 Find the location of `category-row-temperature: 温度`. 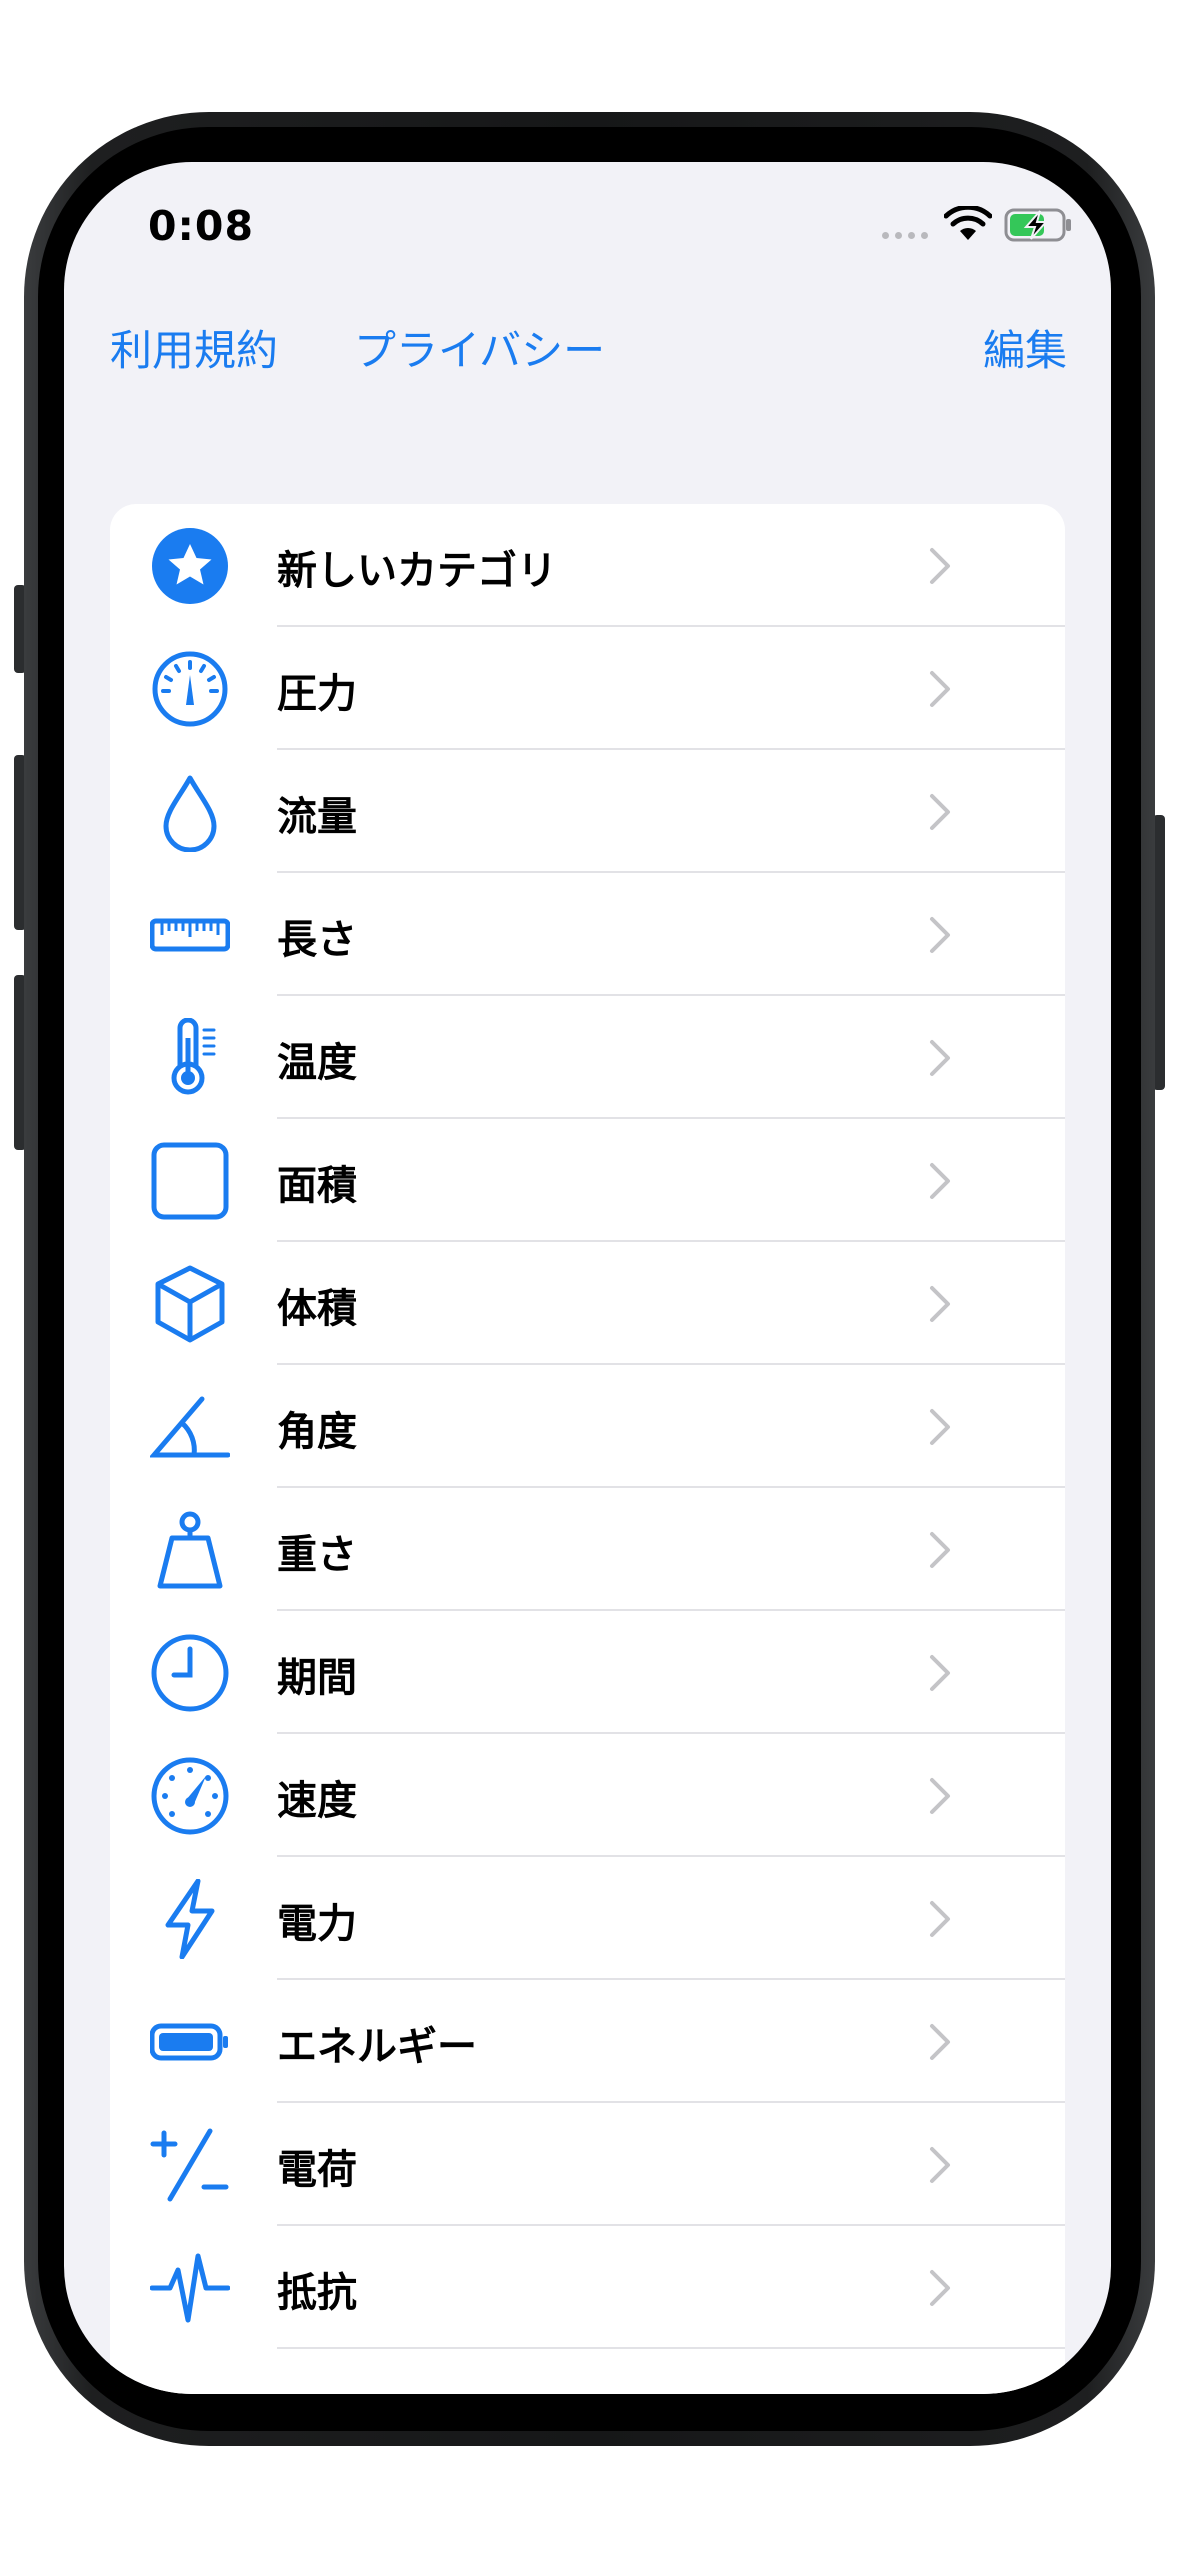

category-row-temperature: 温度 is located at coordinates (587, 1057).